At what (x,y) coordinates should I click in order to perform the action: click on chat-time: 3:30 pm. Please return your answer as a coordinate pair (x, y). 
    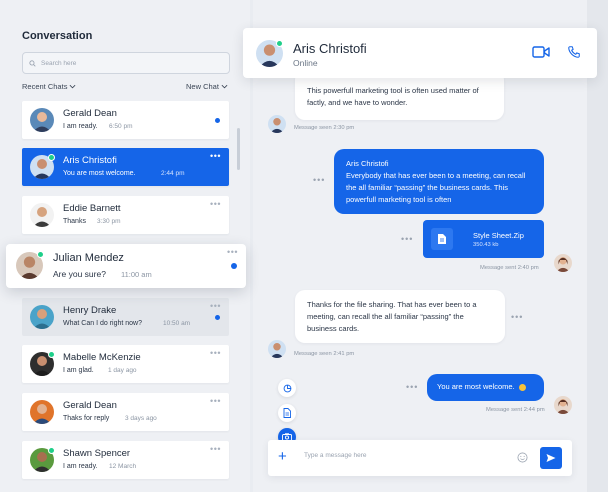
    Looking at the image, I should click on (109, 221).